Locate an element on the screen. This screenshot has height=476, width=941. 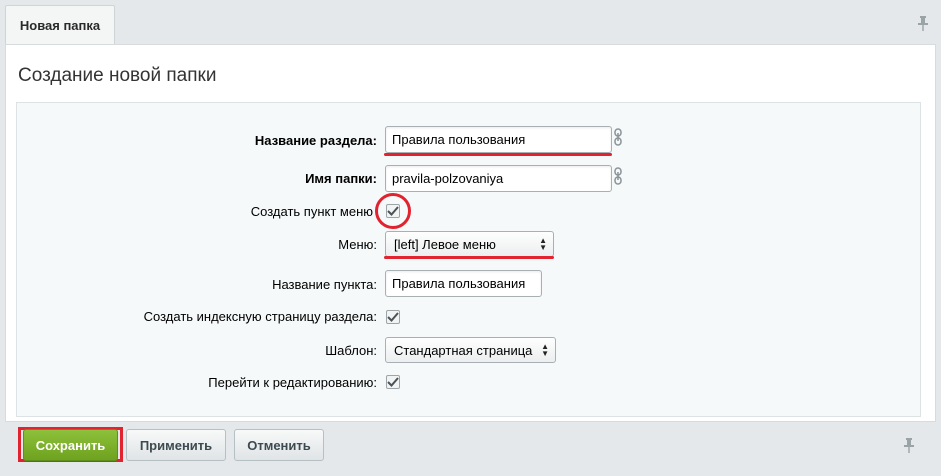
page-title: Создание новой папки is located at coordinates (117, 75).